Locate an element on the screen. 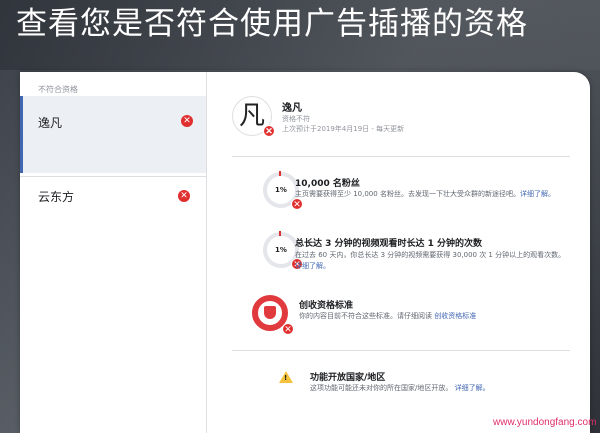 The width and height of the screenshot is (600, 433). requirement-description: 你的内容目前不符合这些标准。请仔细阅读 创收资格标准 is located at coordinates (388, 316).